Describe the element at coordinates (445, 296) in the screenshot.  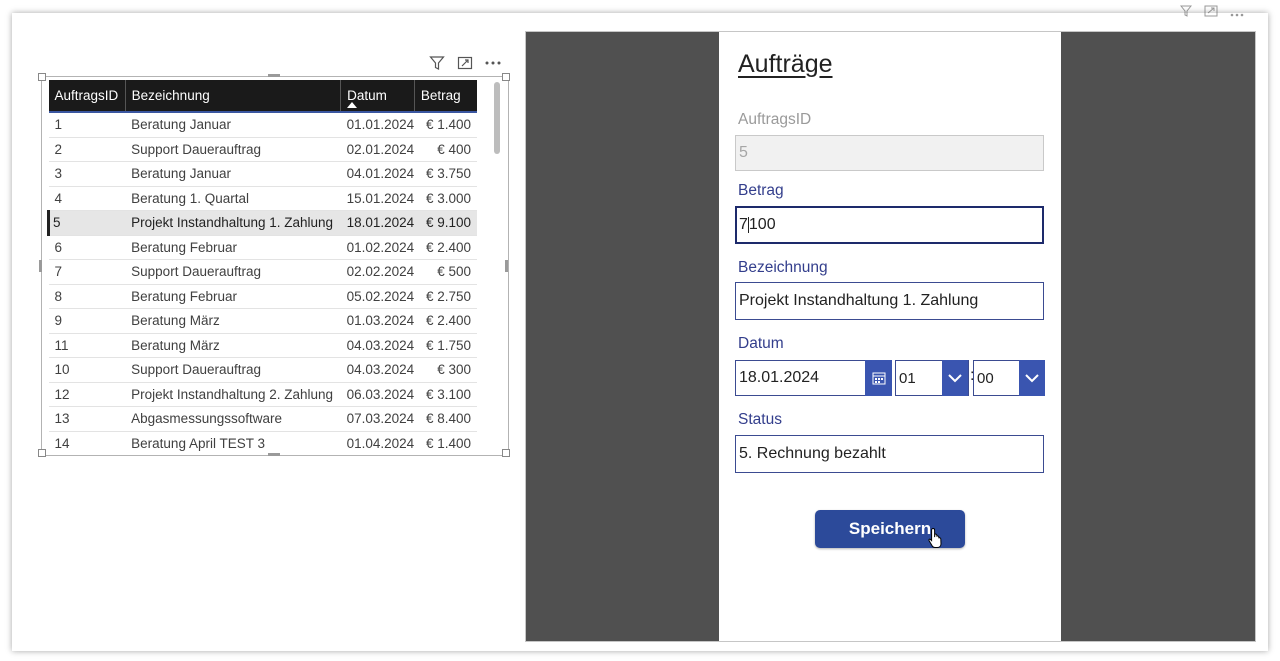
I see `cell-betrag: € 2.750` at that location.